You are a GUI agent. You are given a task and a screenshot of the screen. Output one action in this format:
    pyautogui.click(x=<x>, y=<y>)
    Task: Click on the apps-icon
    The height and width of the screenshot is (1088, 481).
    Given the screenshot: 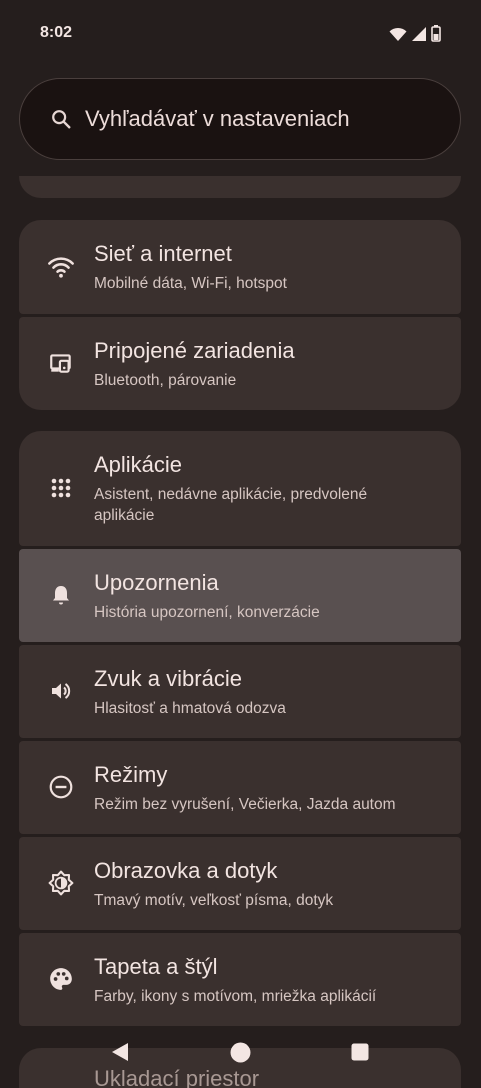 What is the action you would take?
    pyautogui.click(x=61, y=488)
    